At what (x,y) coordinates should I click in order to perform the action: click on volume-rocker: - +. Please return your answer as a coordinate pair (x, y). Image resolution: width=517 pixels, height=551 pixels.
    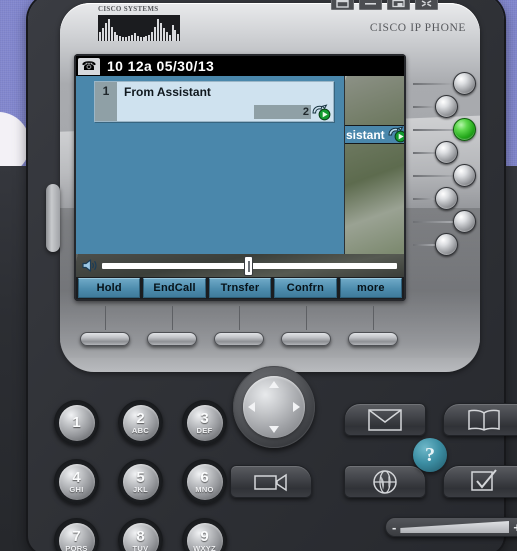
    Looking at the image, I should click on (451, 527).